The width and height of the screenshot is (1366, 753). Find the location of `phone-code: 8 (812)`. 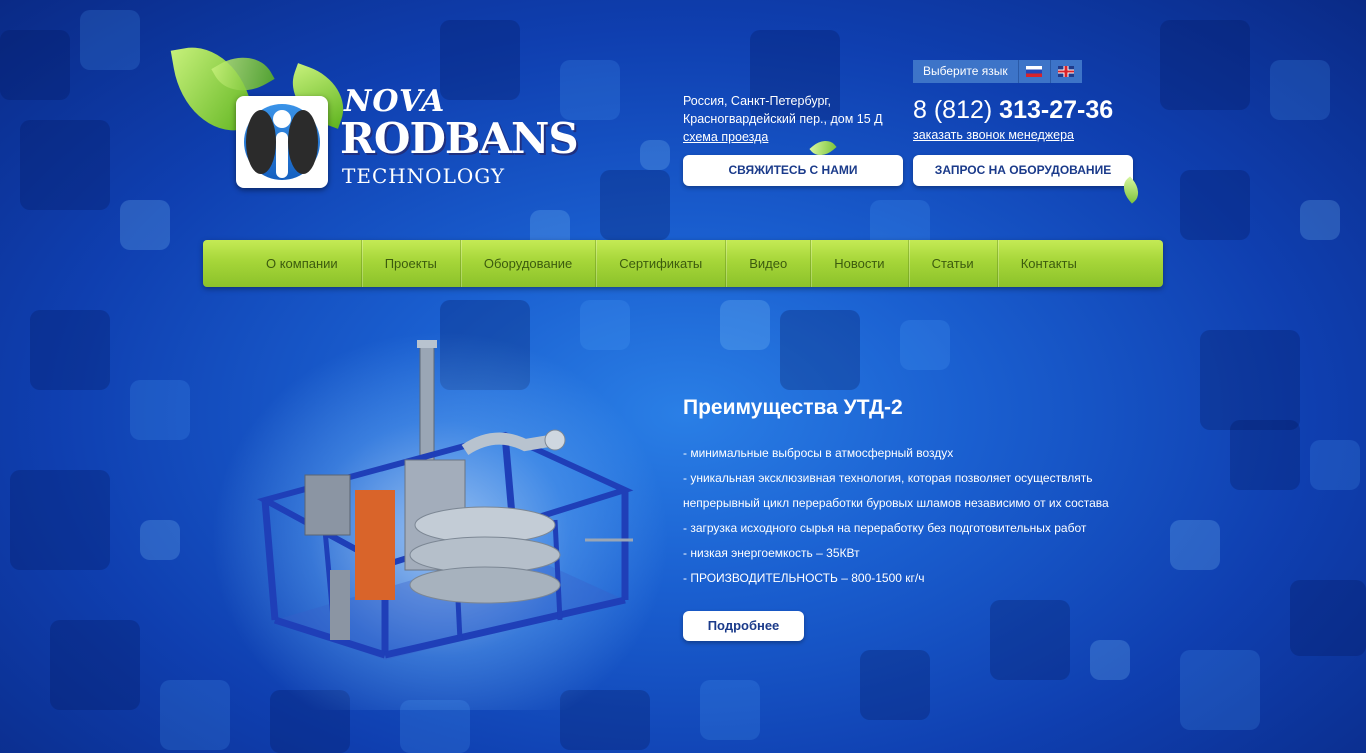

phone-code: 8 (812) is located at coordinates (953, 110).